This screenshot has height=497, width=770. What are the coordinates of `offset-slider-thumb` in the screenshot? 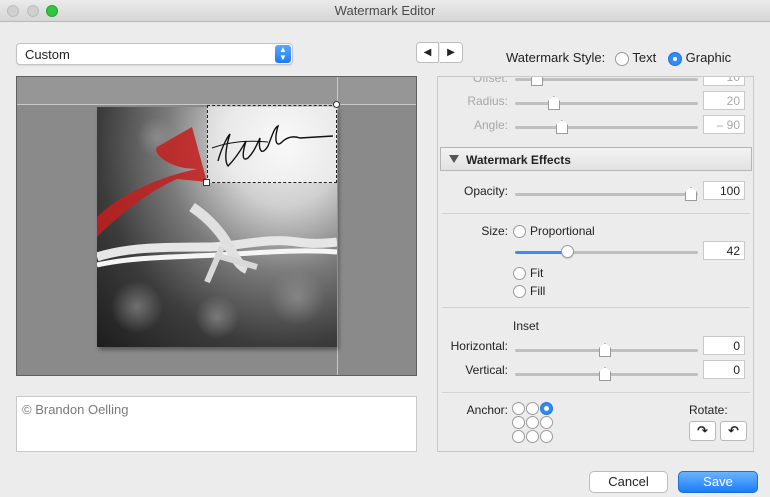 It's located at (537, 81).